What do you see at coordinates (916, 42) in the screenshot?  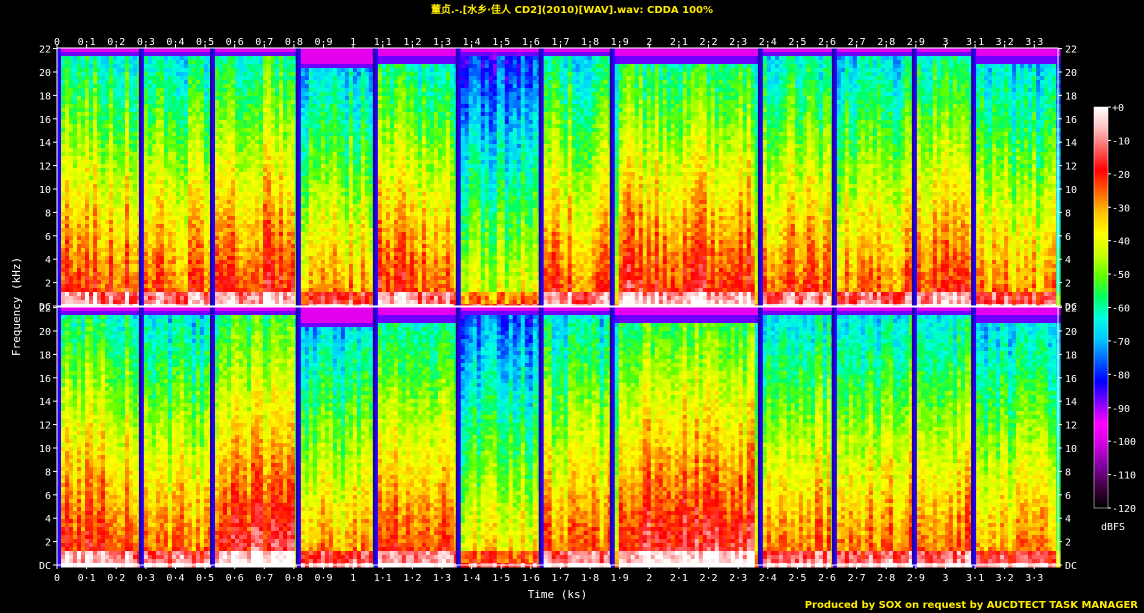 I see `x-tick-label: 2·9` at bounding box center [916, 42].